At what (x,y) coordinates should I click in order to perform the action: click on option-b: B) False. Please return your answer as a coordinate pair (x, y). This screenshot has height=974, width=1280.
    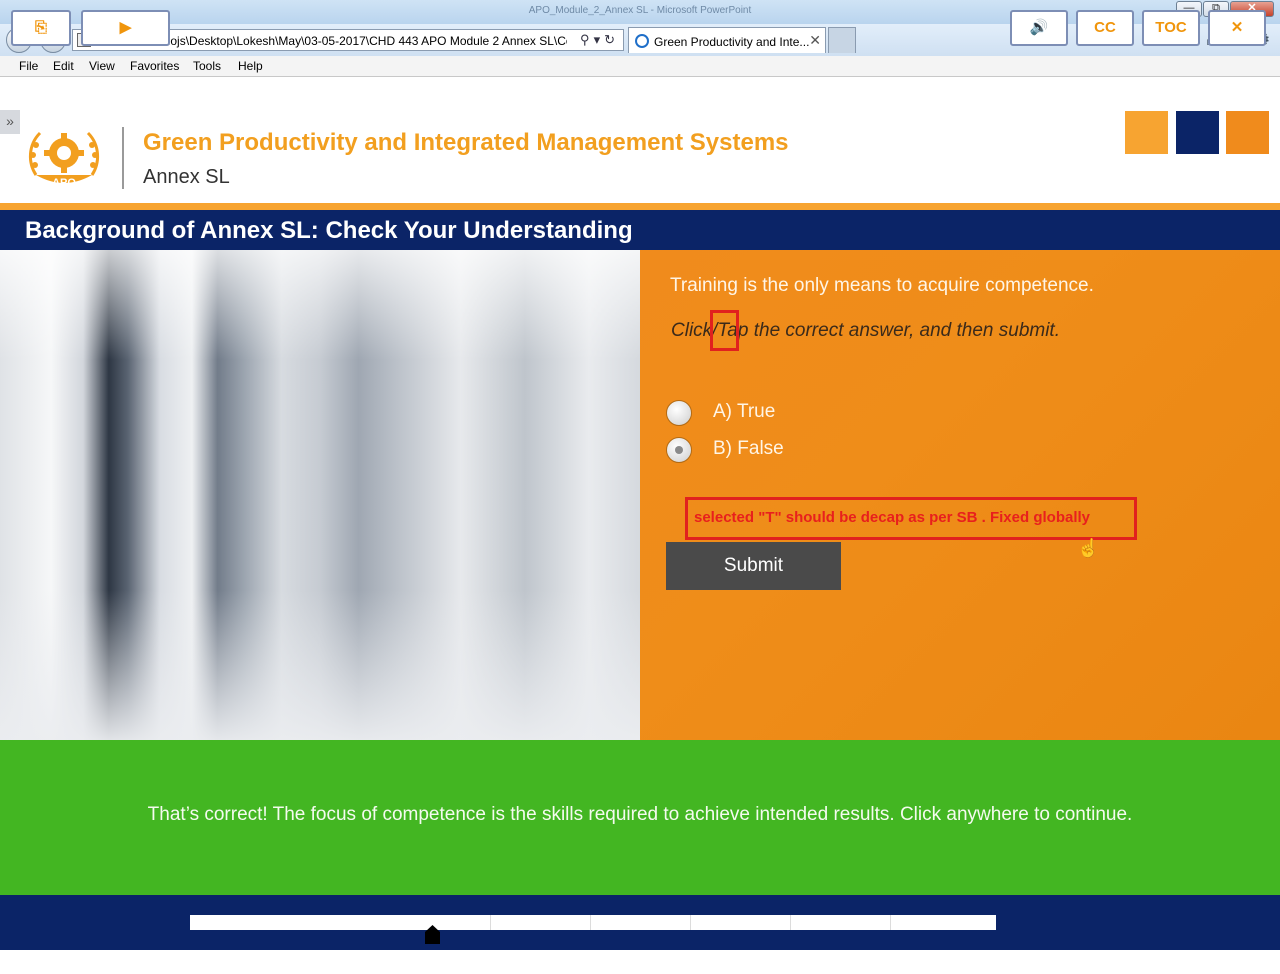
    Looking at the image, I should click on (748, 449).